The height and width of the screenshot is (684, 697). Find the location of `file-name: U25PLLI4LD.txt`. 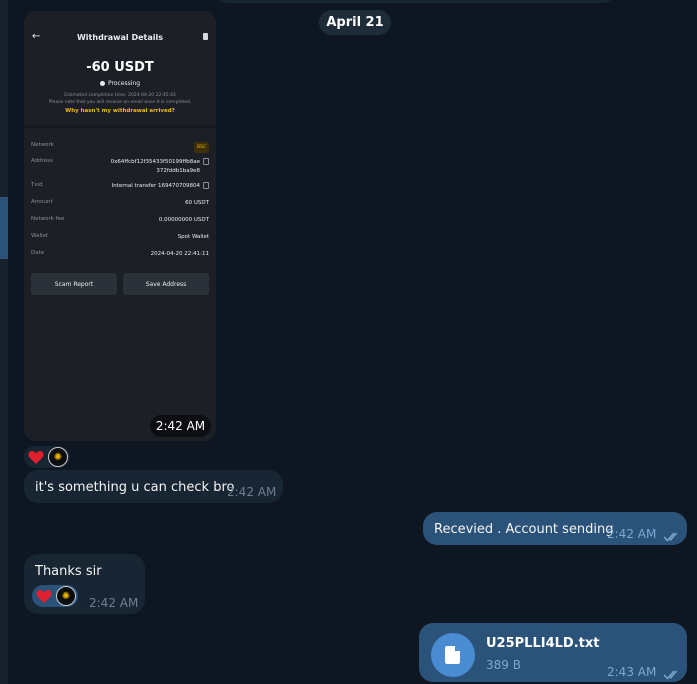

file-name: U25PLLI4LD.txt is located at coordinates (542, 643).